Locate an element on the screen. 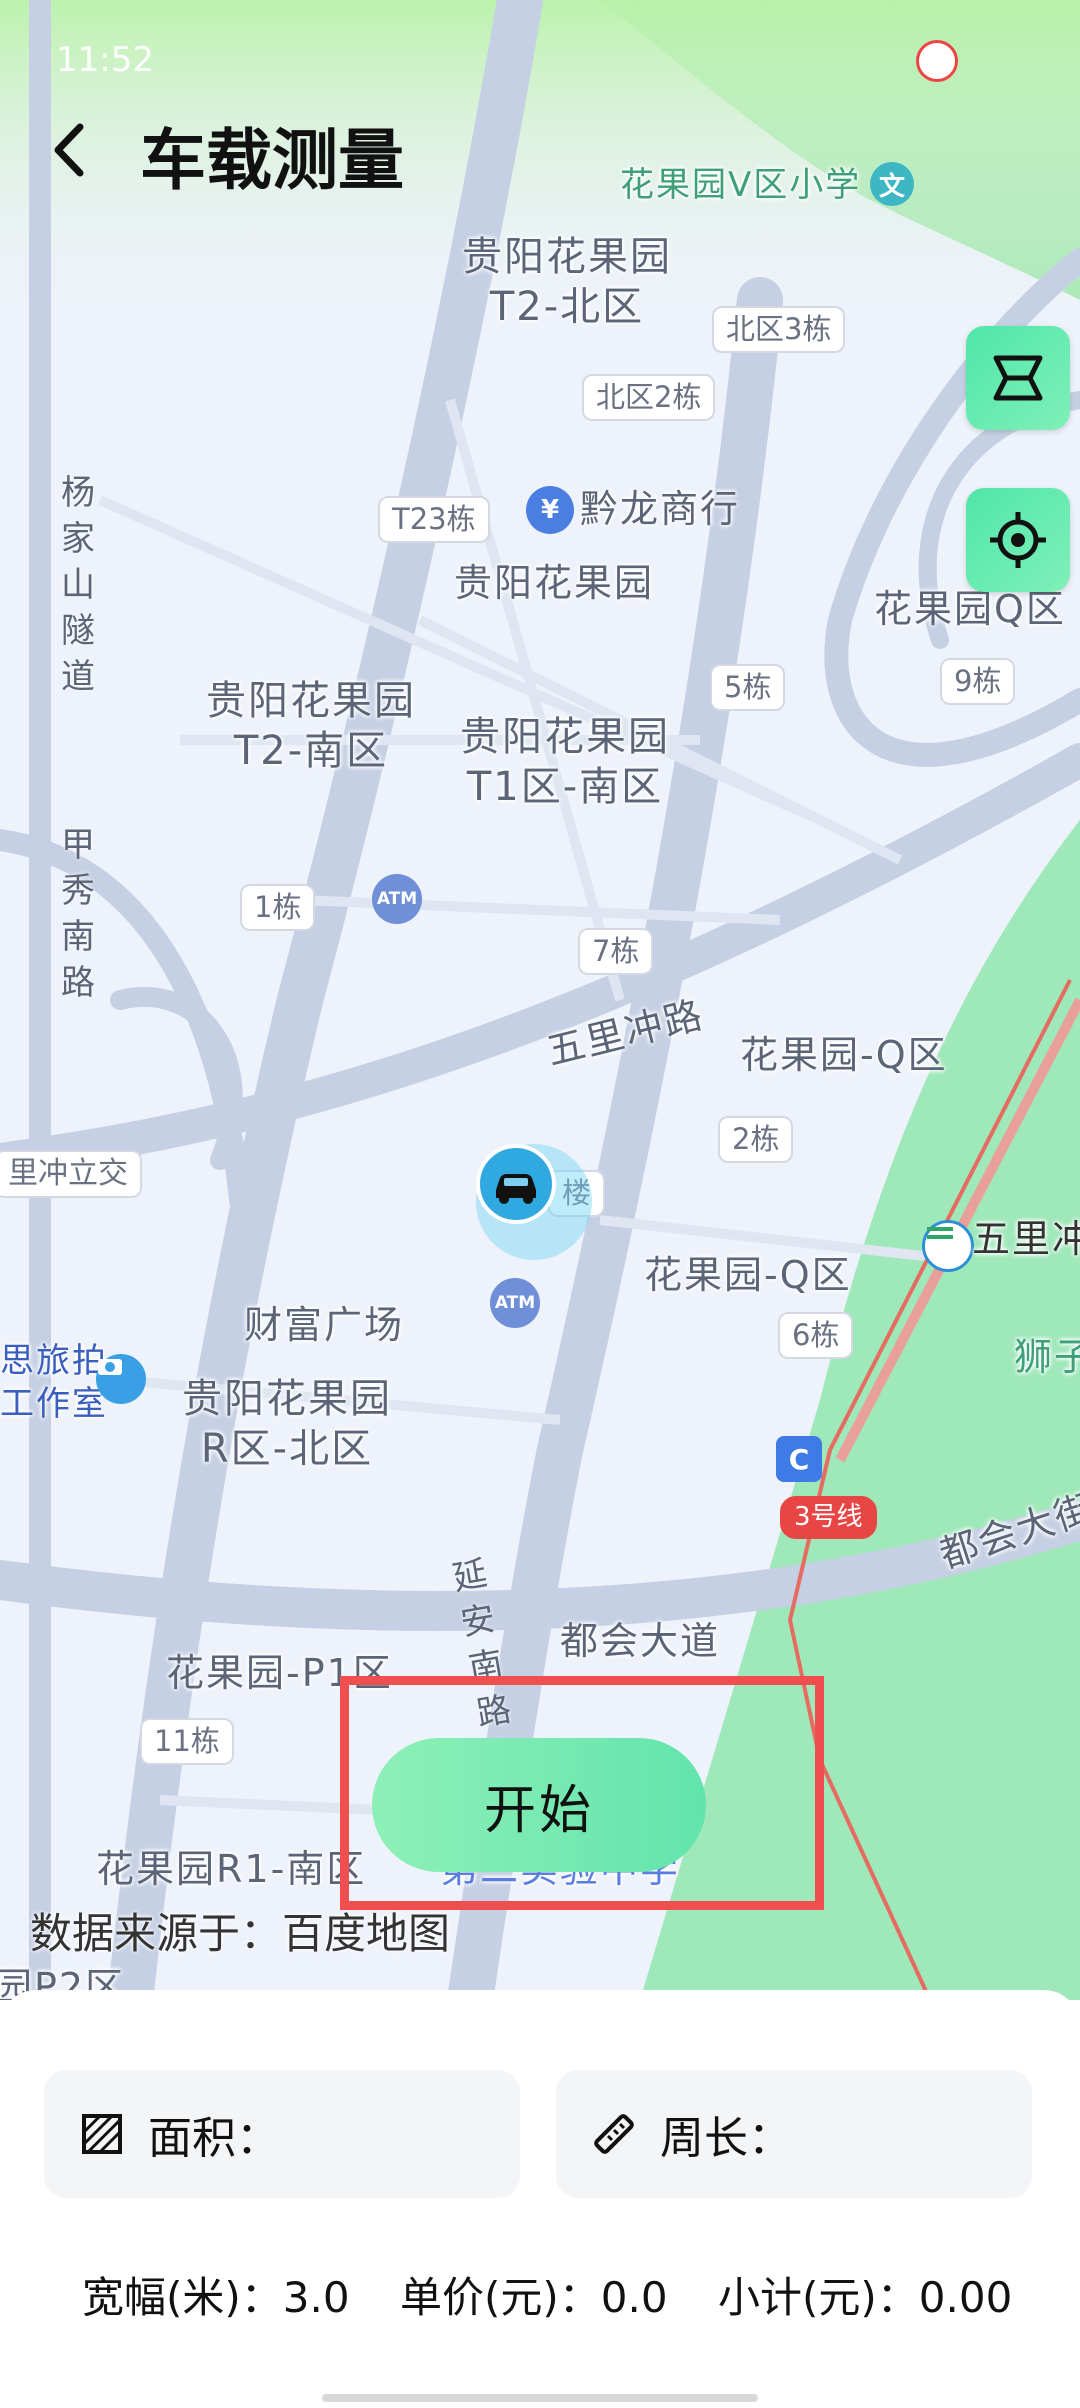 Image resolution: width=1080 pixels, height=2408 pixels. subtotal-label: 小计(元)： is located at coordinates (818, 2297).